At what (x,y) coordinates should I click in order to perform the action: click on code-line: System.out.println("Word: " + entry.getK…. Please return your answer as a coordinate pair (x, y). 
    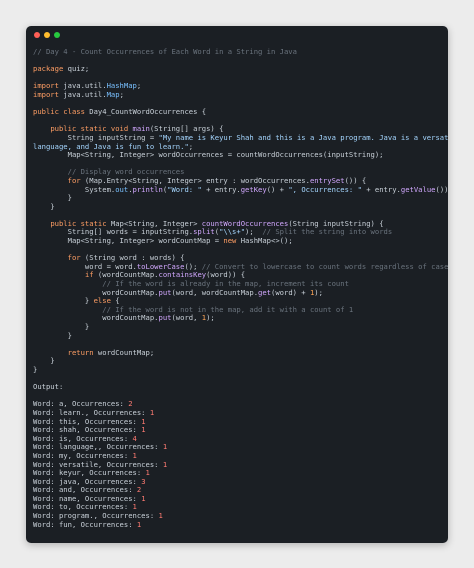
    Looking at the image, I should click on (240, 189).